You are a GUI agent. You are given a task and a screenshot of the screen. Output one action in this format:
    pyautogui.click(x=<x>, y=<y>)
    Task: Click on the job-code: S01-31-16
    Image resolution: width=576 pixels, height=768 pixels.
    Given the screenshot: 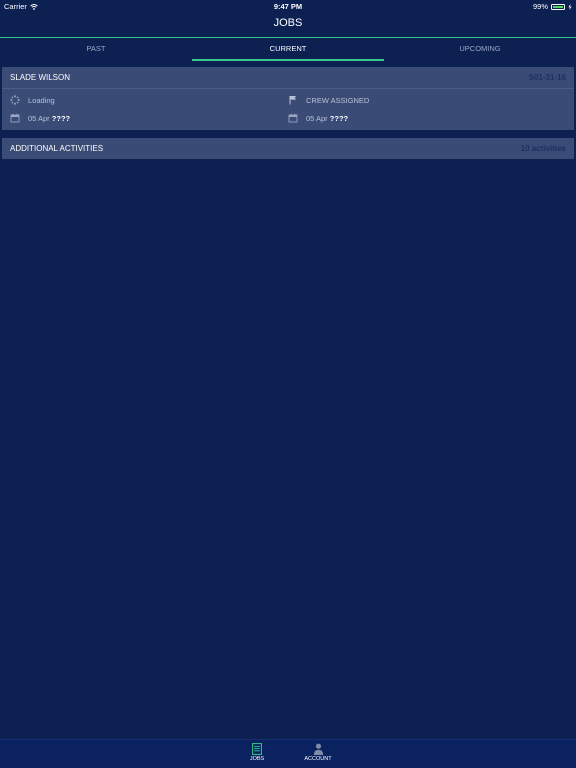 What is the action you would take?
    pyautogui.click(x=547, y=77)
    